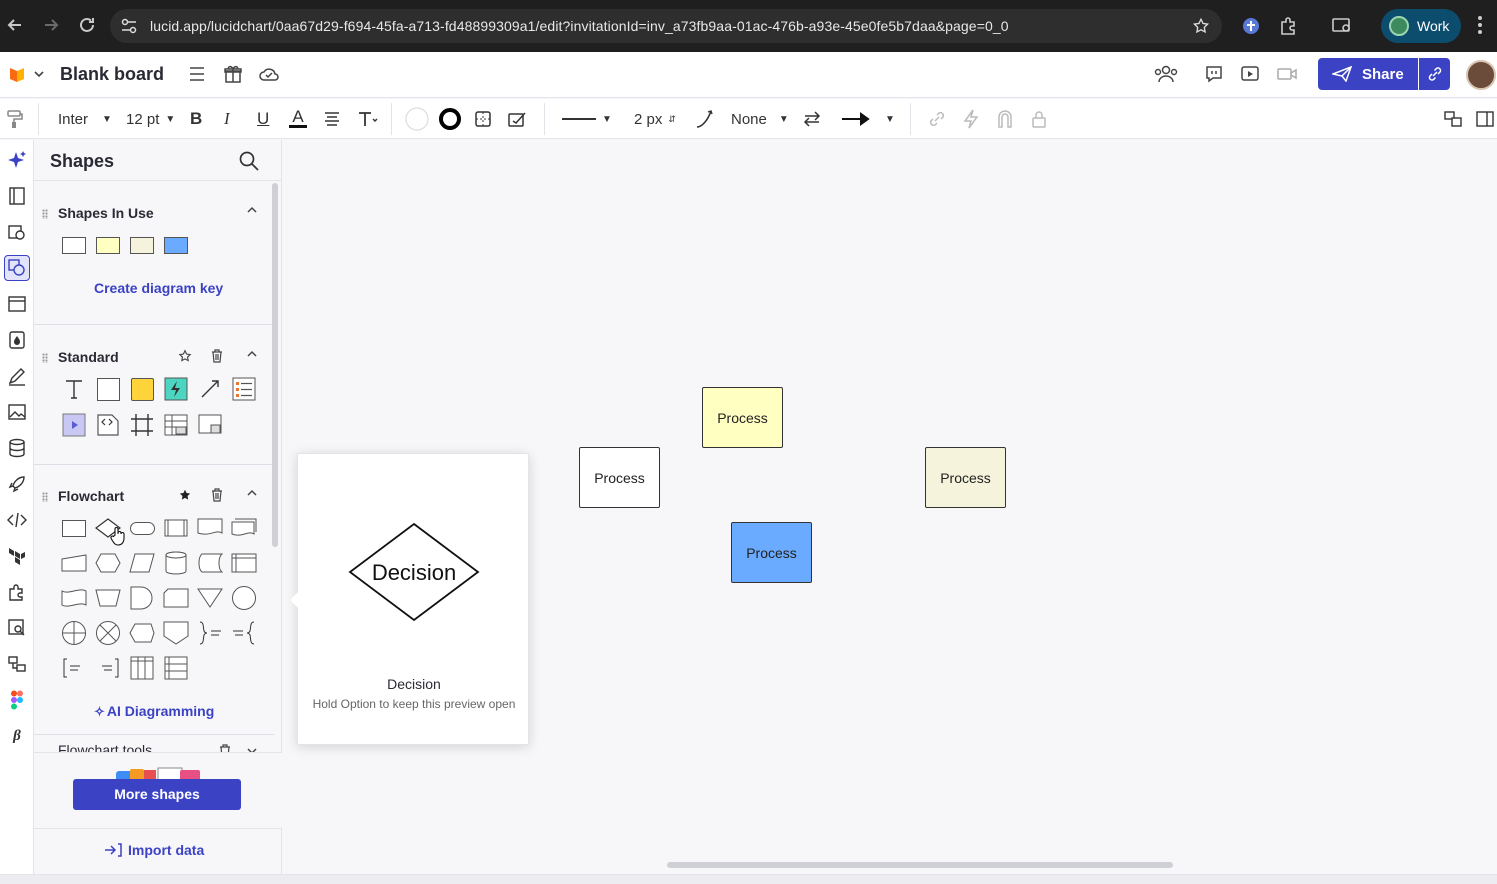  What do you see at coordinates (17, 376) in the screenshot?
I see `draw-pen-icon` at bounding box center [17, 376].